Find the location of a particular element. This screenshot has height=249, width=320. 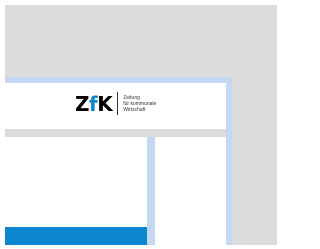

logo-tagline: Zeitung für kommunale Wirtschaft is located at coordinates (139, 104).